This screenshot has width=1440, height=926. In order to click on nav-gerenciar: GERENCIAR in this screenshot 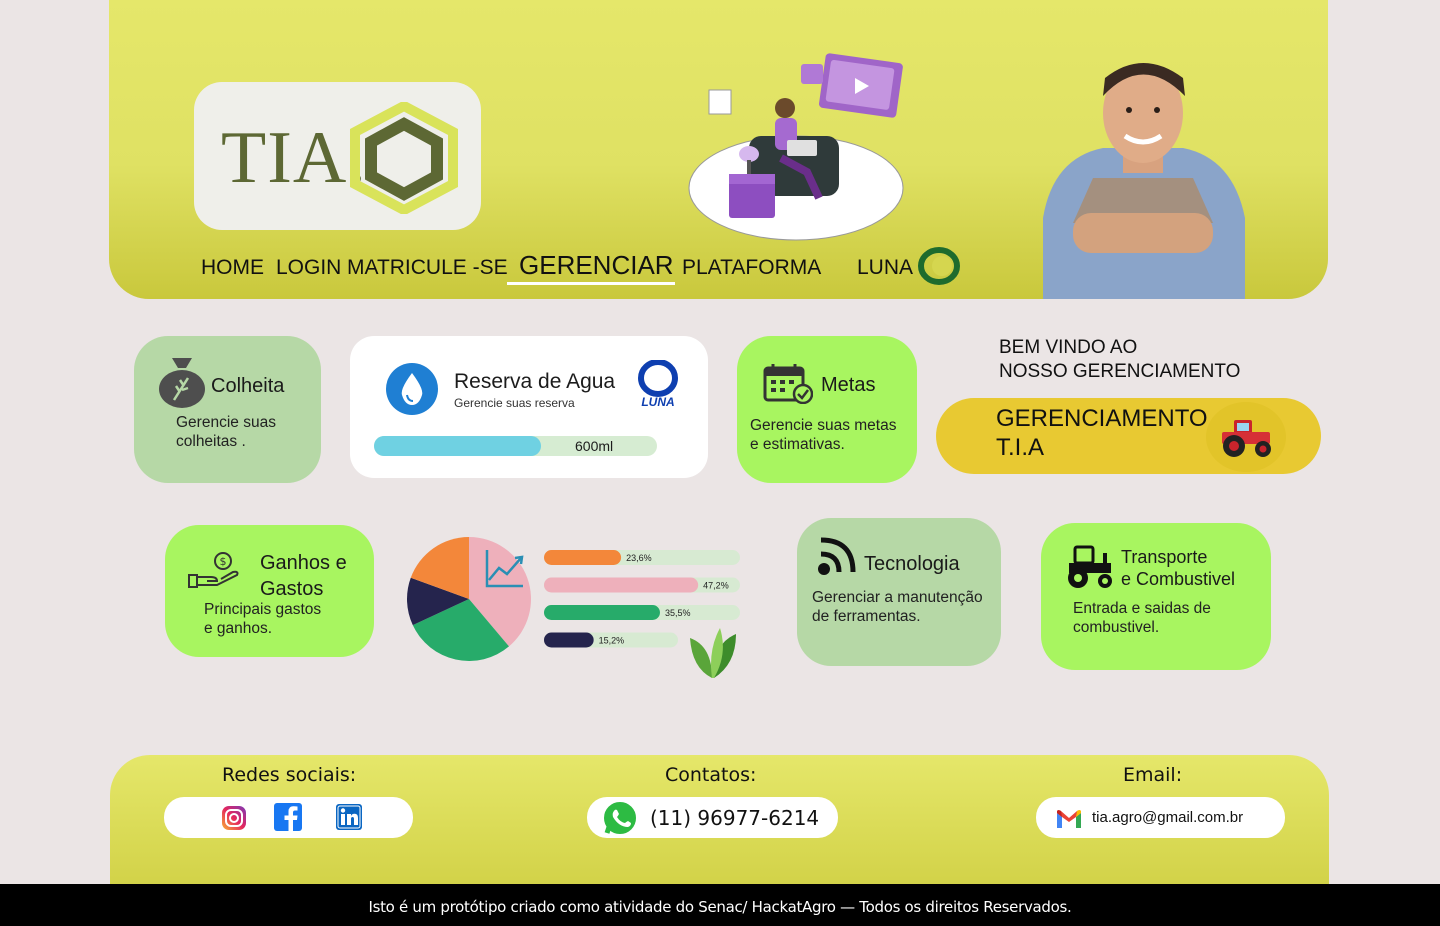, I will do `click(596, 265)`.